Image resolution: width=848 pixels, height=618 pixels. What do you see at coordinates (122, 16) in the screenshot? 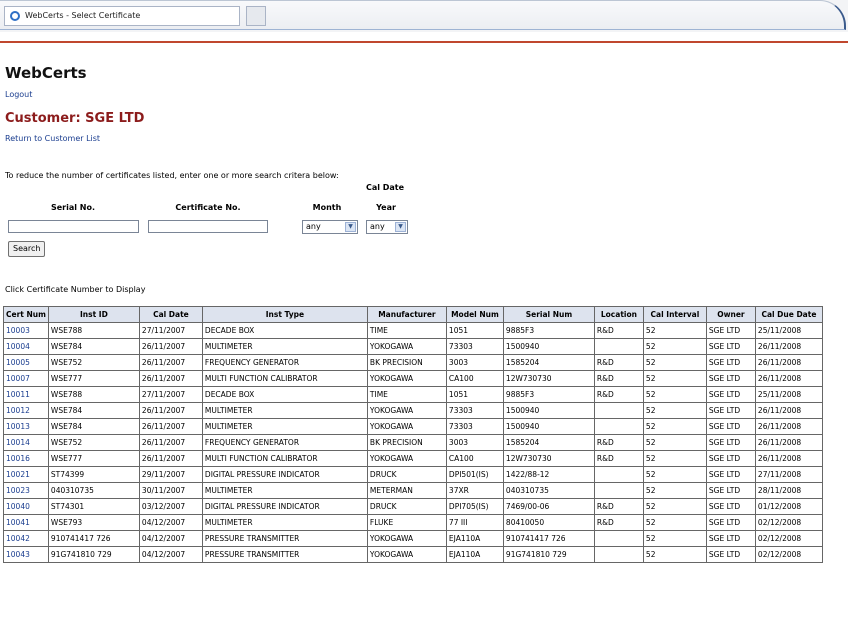
I see `browser-tab-webcerts: WebCerts - Select Certificate` at bounding box center [122, 16].